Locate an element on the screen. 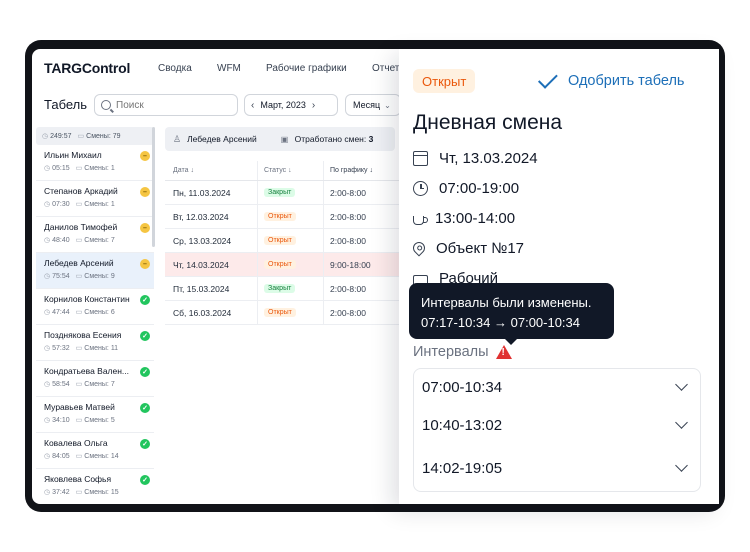 The height and width of the screenshot is (552, 750). employee-meta: ◷ 48:40 ▭ Смены: 7 is located at coordinates (99, 240).